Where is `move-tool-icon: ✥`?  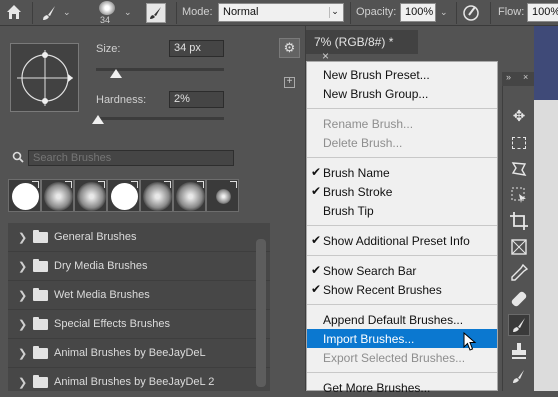 move-tool-icon: ✥ is located at coordinates (519, 117).